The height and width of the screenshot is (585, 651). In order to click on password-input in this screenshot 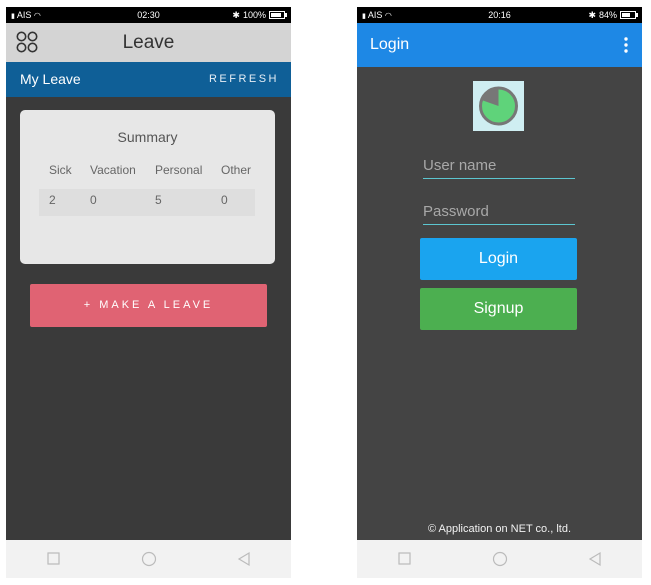, I will do `click(499, 211)`.